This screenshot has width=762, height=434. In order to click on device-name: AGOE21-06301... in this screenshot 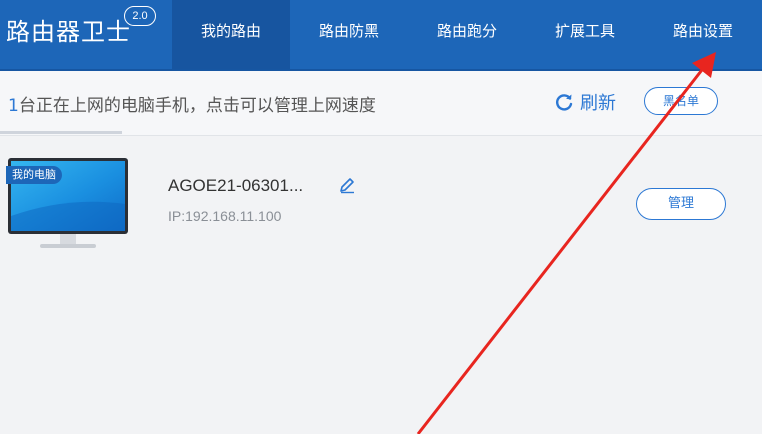, I will do `click(236, 185)`.